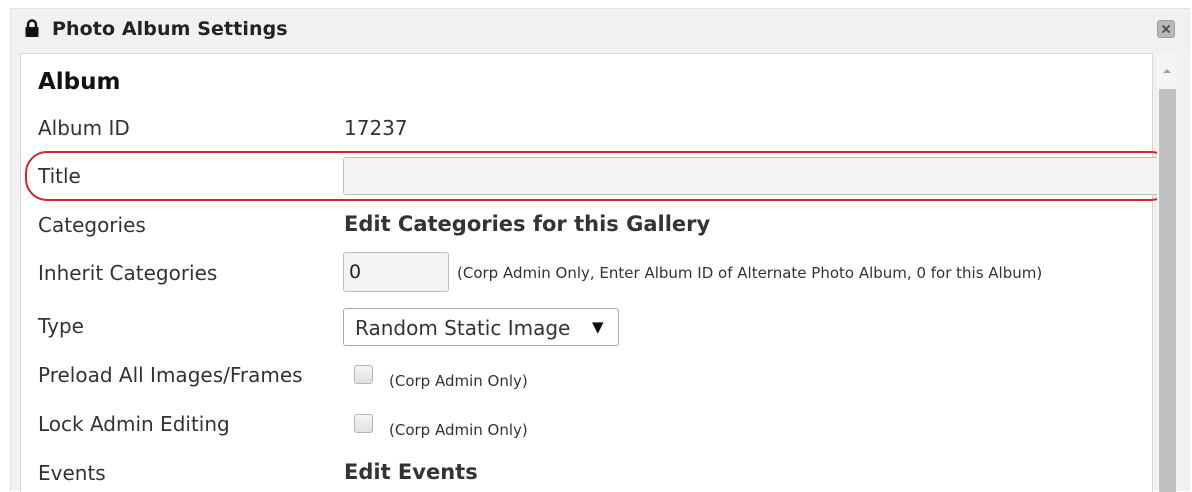 The width and height of the screenshot is (1192, 492). I want to click on lock-admin-checkbox, so click(363, 423).